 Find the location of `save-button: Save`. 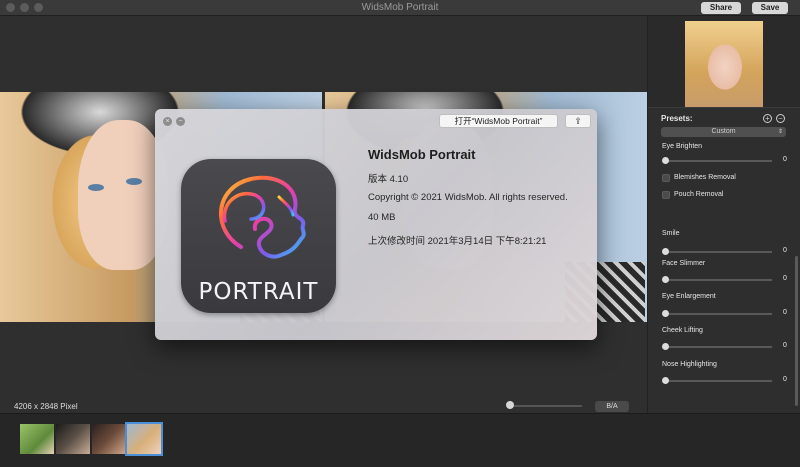

save-button: Save is located at coordinates (770, 8).